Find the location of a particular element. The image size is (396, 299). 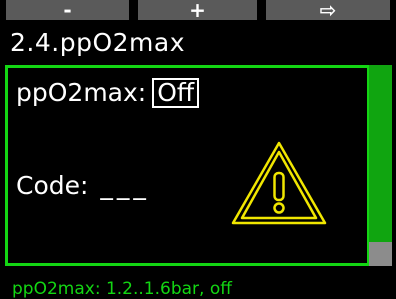

ppo2max-row: ppO2max: Off is located at coordinates (108, 93).